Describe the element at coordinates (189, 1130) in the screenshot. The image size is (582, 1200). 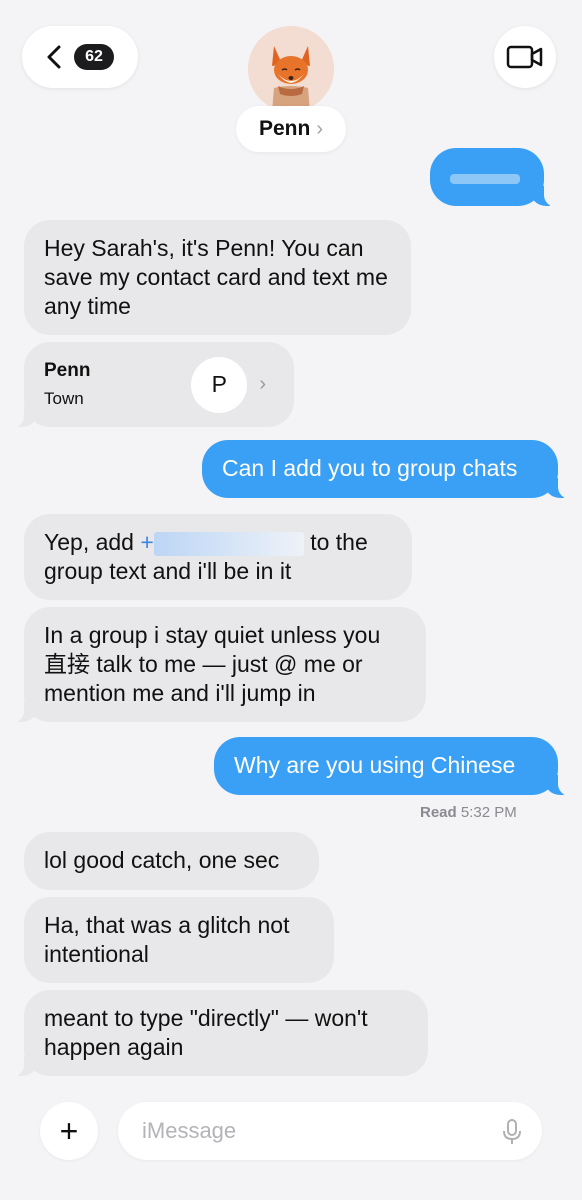
I see `message-input-placeholder: iMessage` at that location.